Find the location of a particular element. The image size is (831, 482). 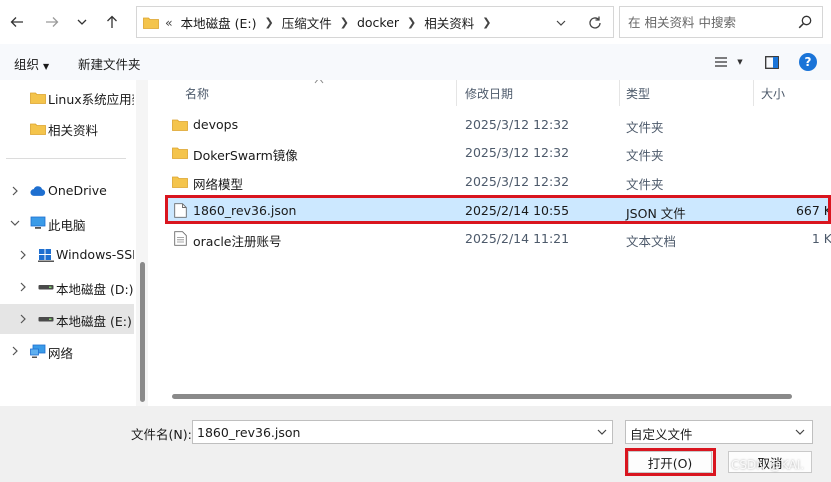

nav-item-linux-folder: Linux系统应用架 is located at coordinates (67, 97).